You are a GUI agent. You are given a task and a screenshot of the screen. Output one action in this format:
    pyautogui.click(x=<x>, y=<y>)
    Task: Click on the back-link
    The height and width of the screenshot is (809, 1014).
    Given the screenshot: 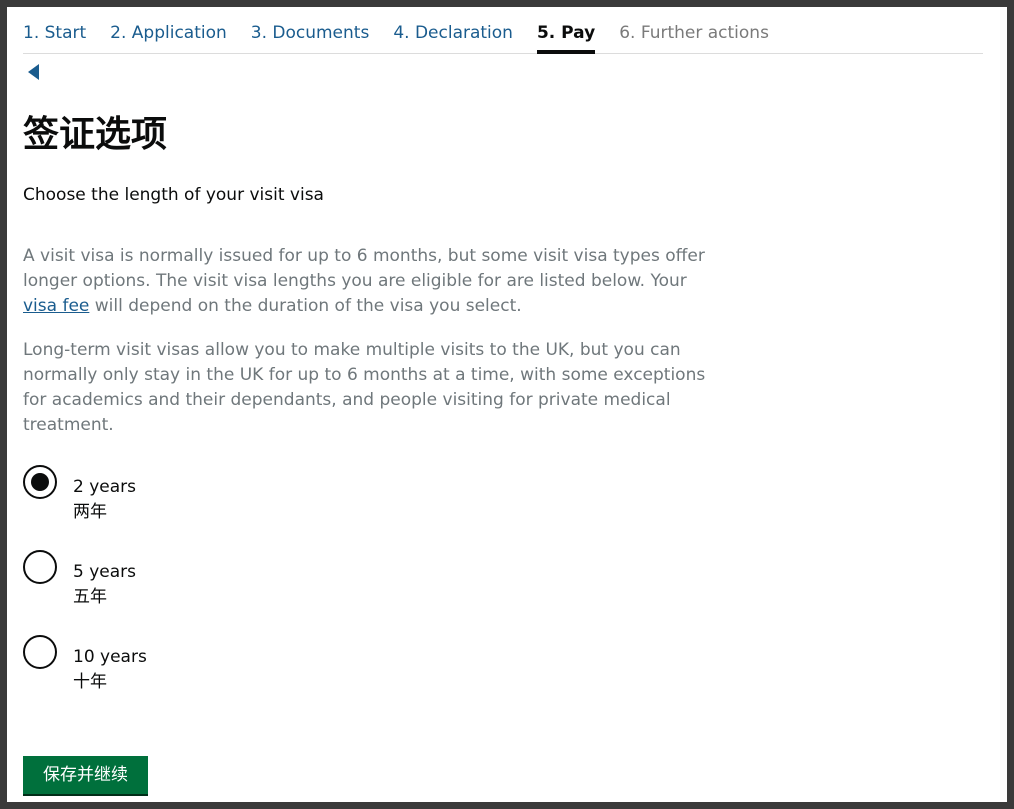 What is the action you would take?
    pyautogui.click(x=34, y=72)
    